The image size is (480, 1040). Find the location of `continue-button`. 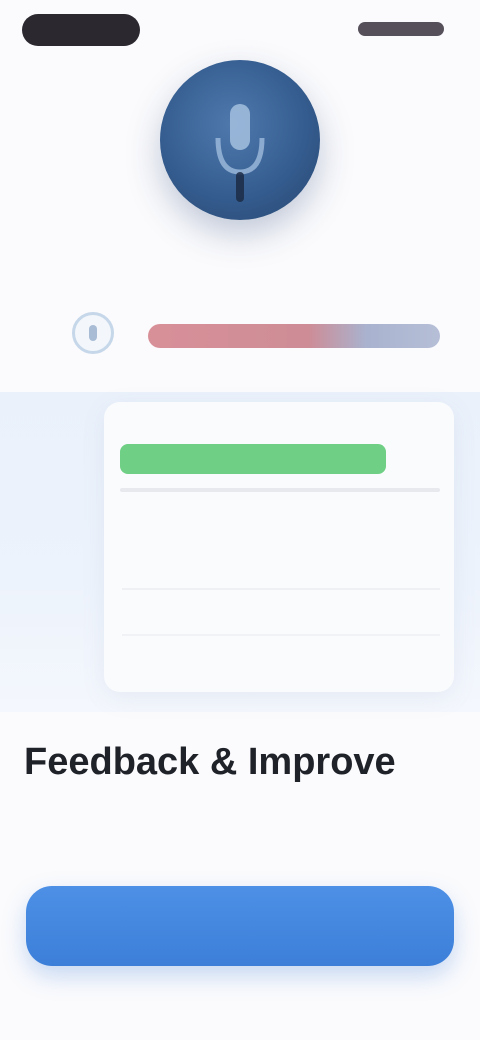

continue-button is located at coordinates (240, 926).